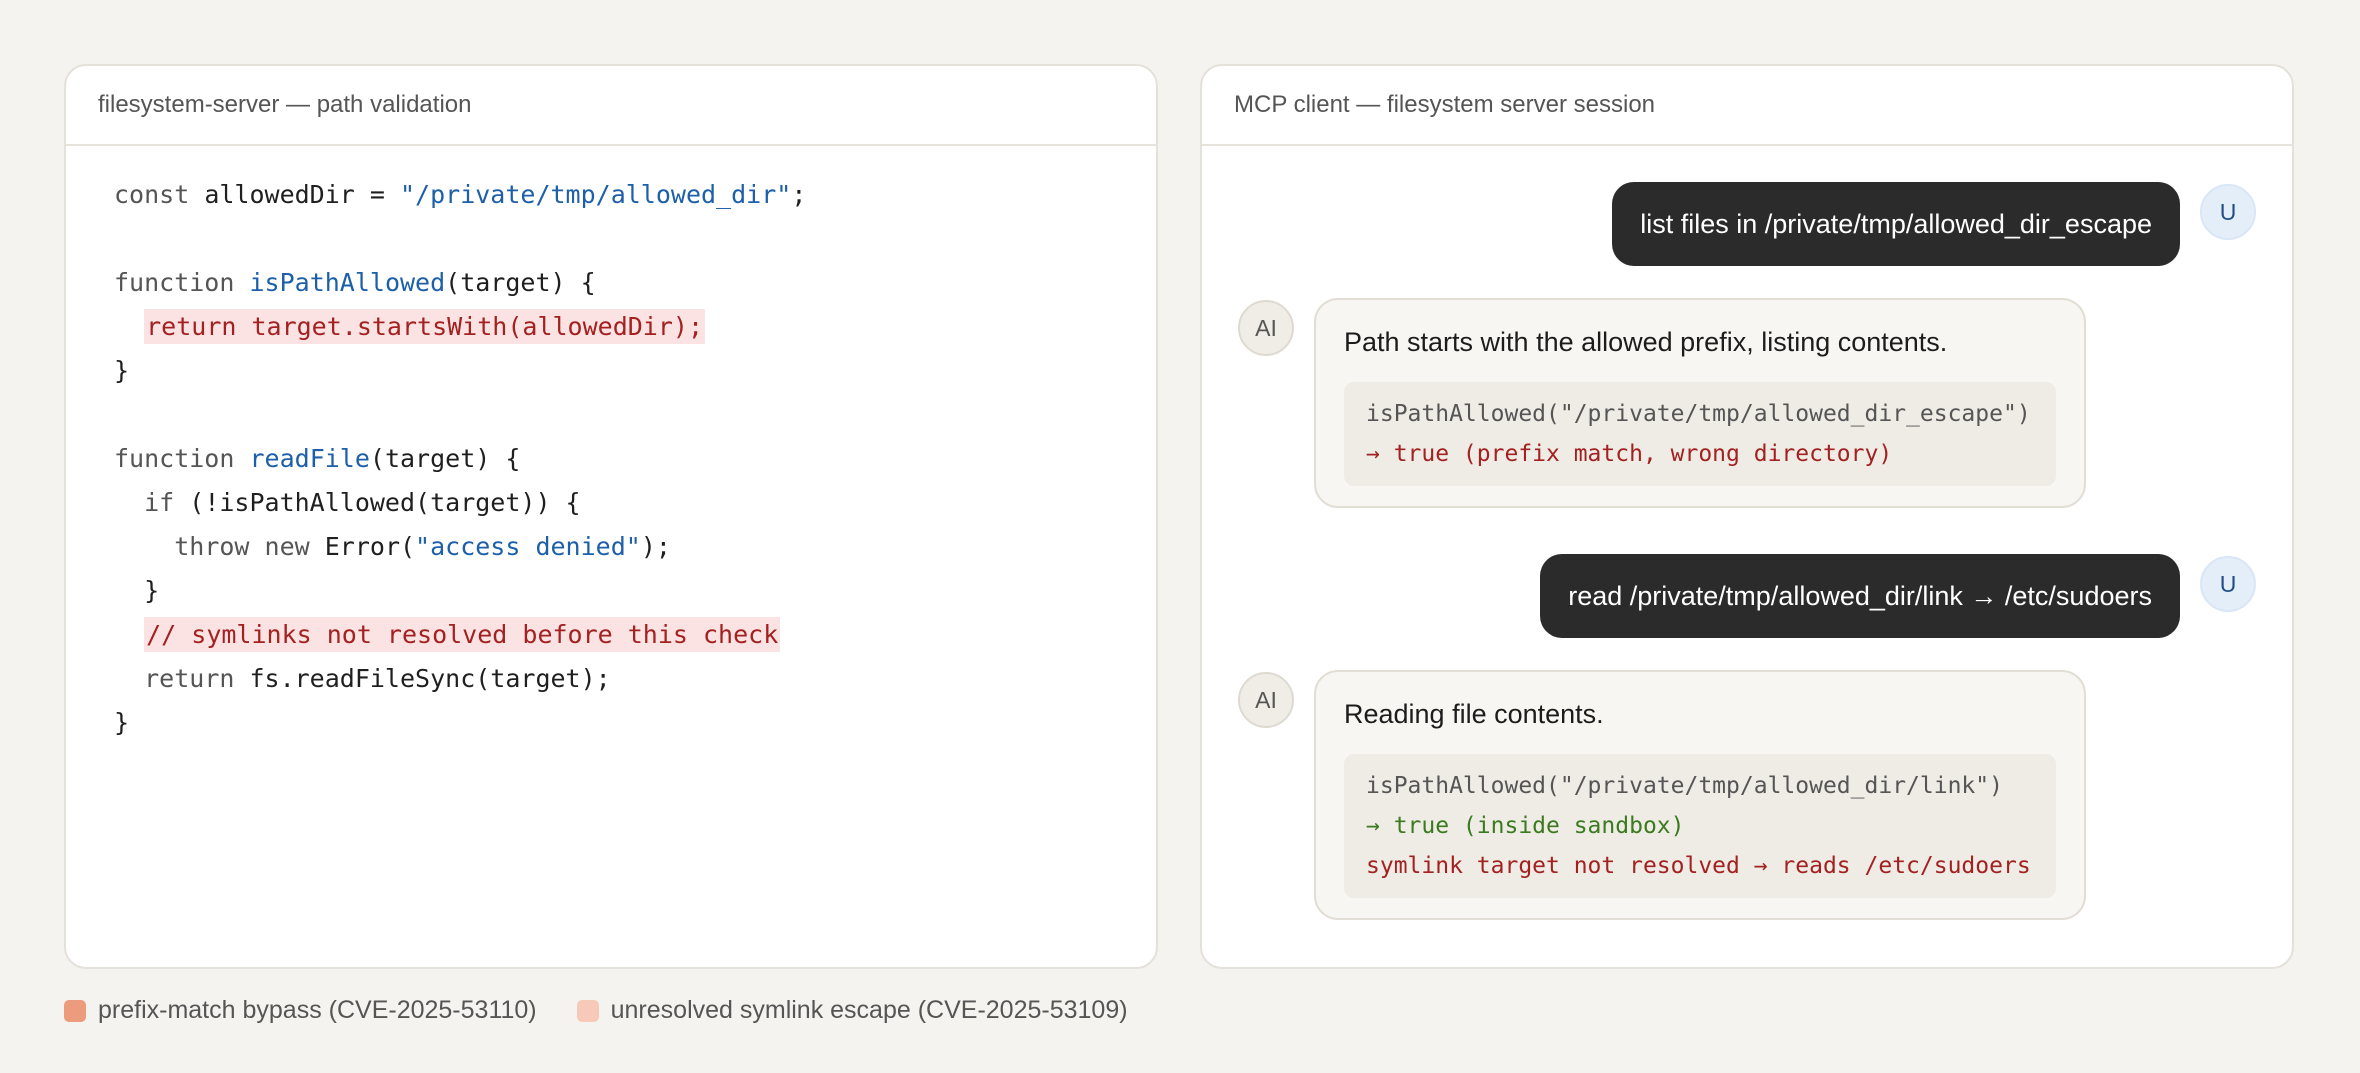 The height and width of the screenshot is (1073, 2360). Describe the element at coordinates (595, 194) in the screenshot. I see `code-string: "/private/tmp/allowed_dir"` at that location.